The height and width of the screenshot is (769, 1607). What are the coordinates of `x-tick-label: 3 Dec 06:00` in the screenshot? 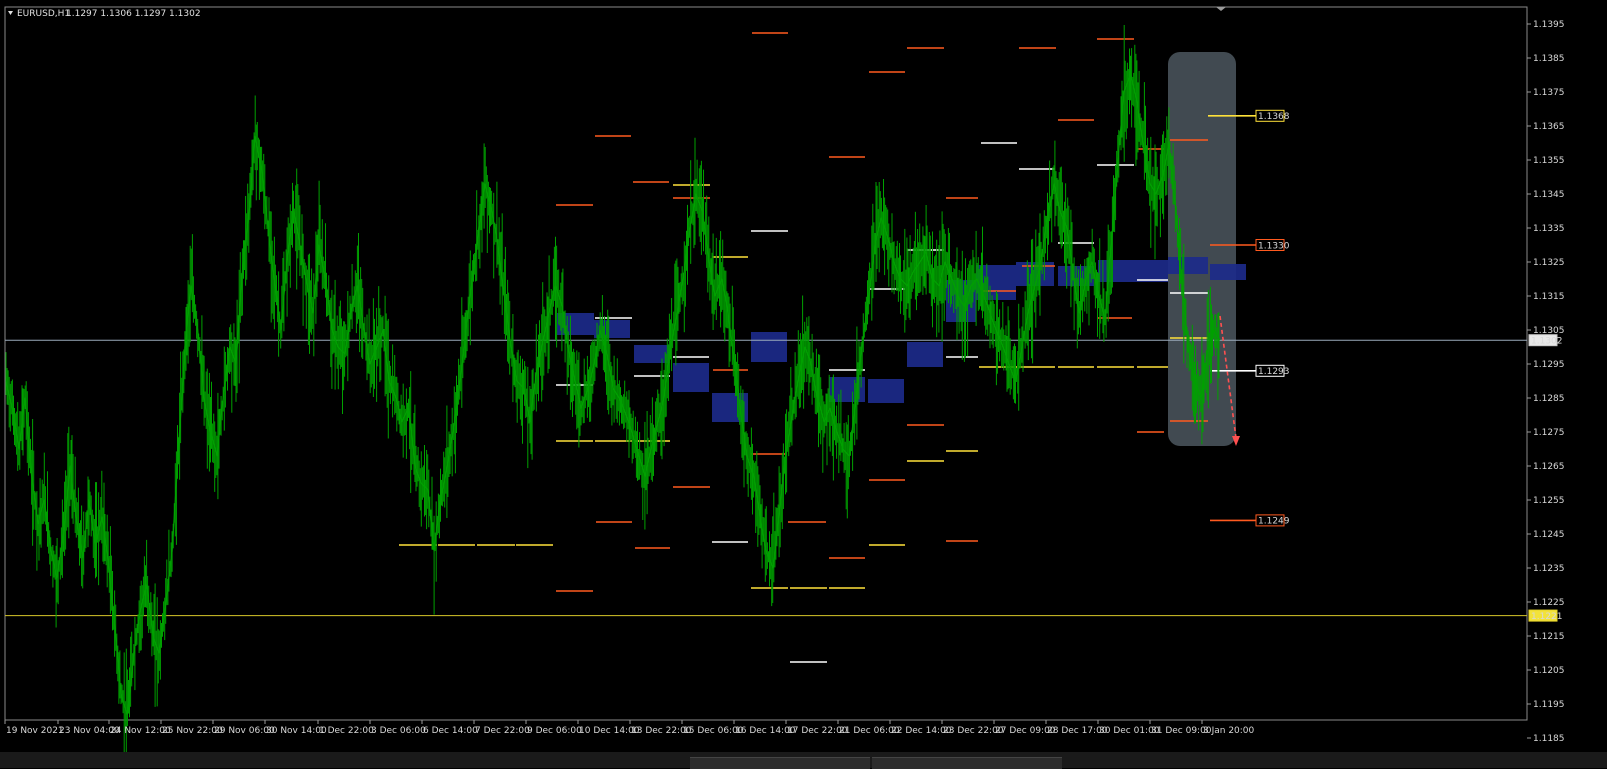 It's located at (398, 731).